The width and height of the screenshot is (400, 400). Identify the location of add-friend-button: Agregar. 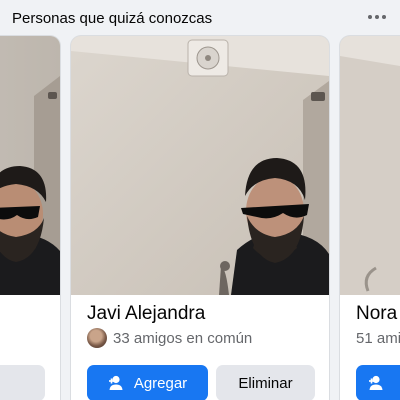
(147, 382).